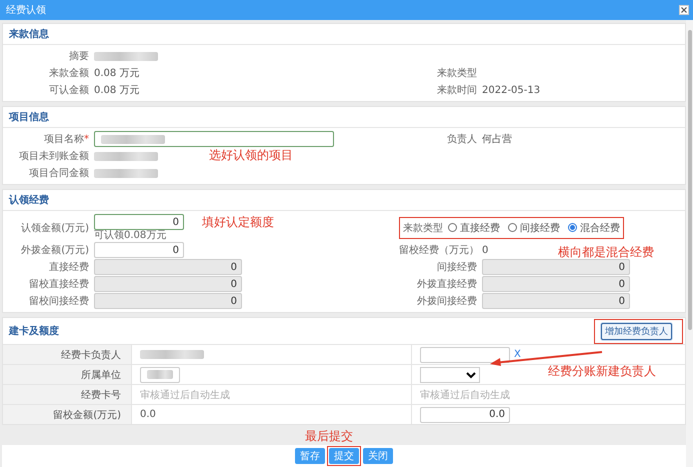 This screenshot has width=693, height=467. Describe the element at coordinates (534, 227) in the screenshot. I see `radio-option: 间接经费` at that location.